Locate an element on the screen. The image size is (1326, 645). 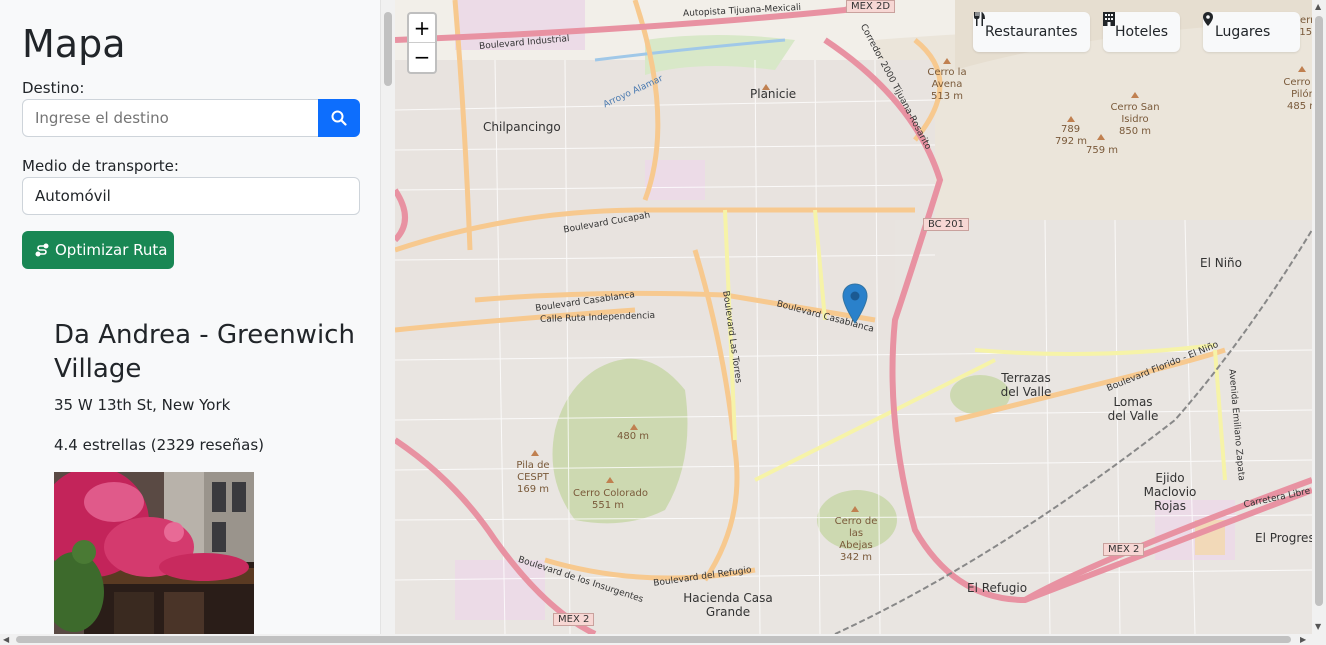
peak-pila-name: Pila de CESPT is located at coordinates (533, 471).